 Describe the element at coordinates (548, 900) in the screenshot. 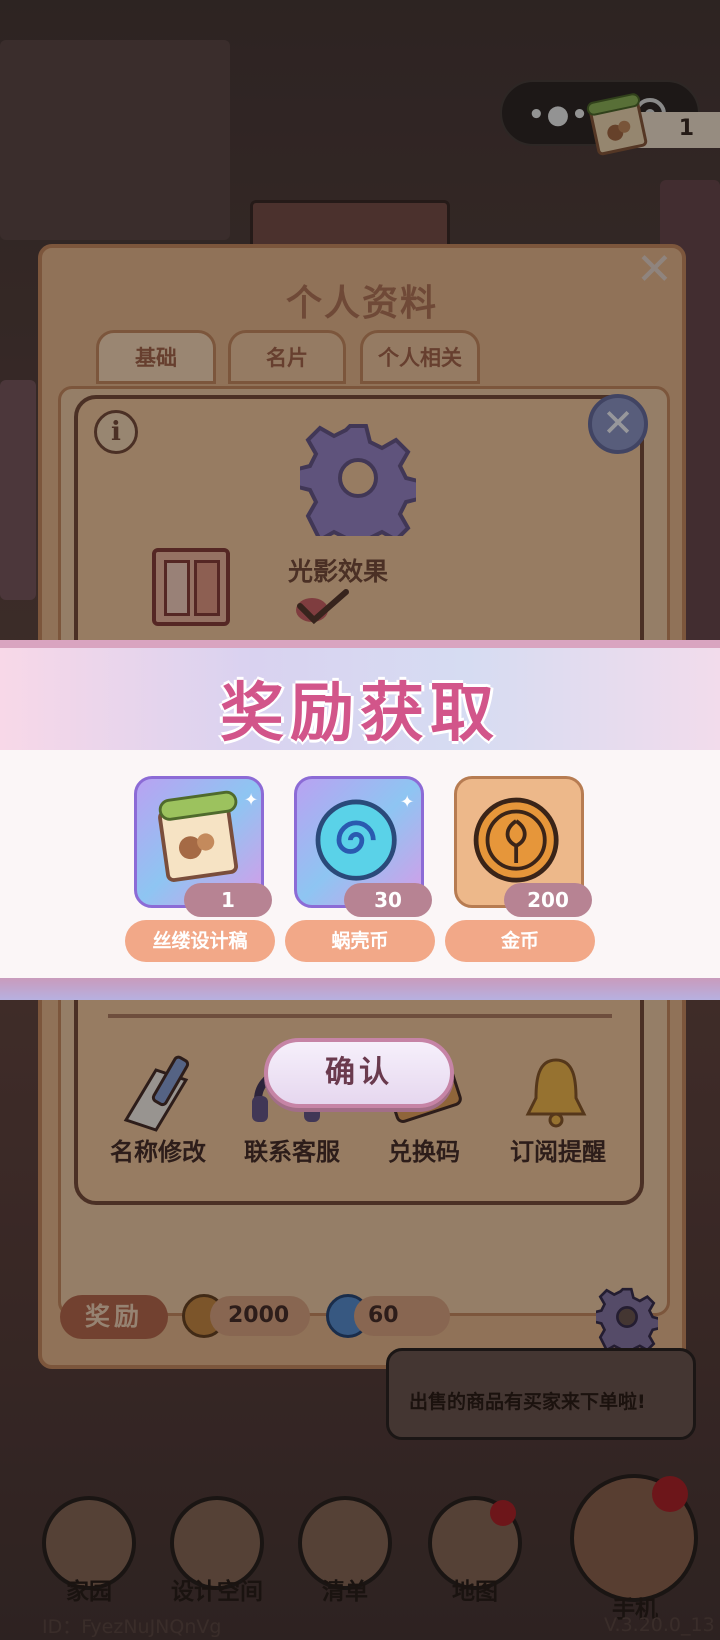

I see `reward-count: 200` at that location.